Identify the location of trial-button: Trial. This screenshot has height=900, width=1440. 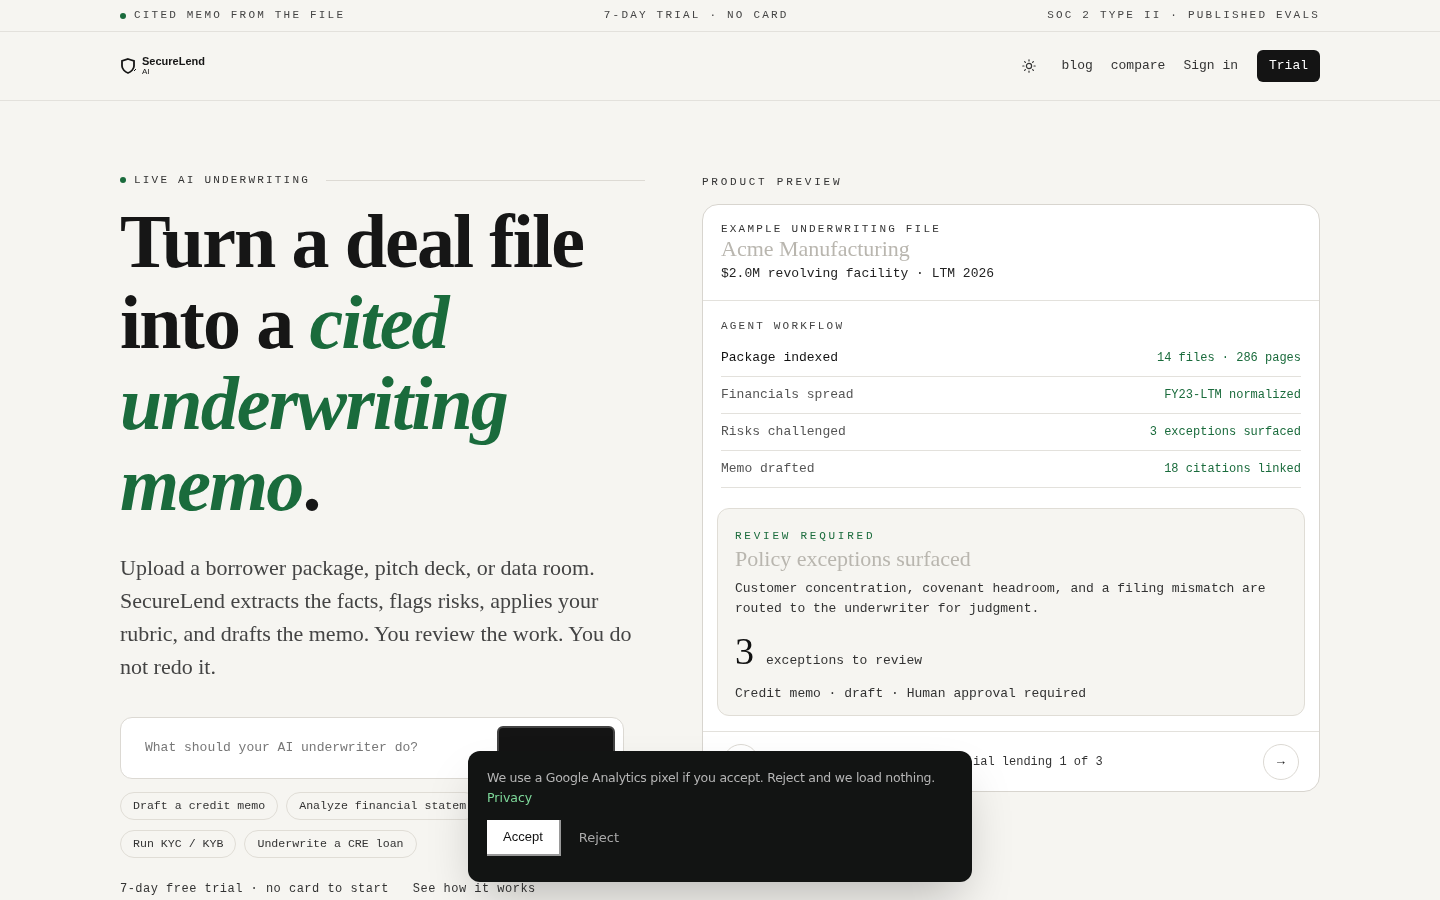
(1288, 66).